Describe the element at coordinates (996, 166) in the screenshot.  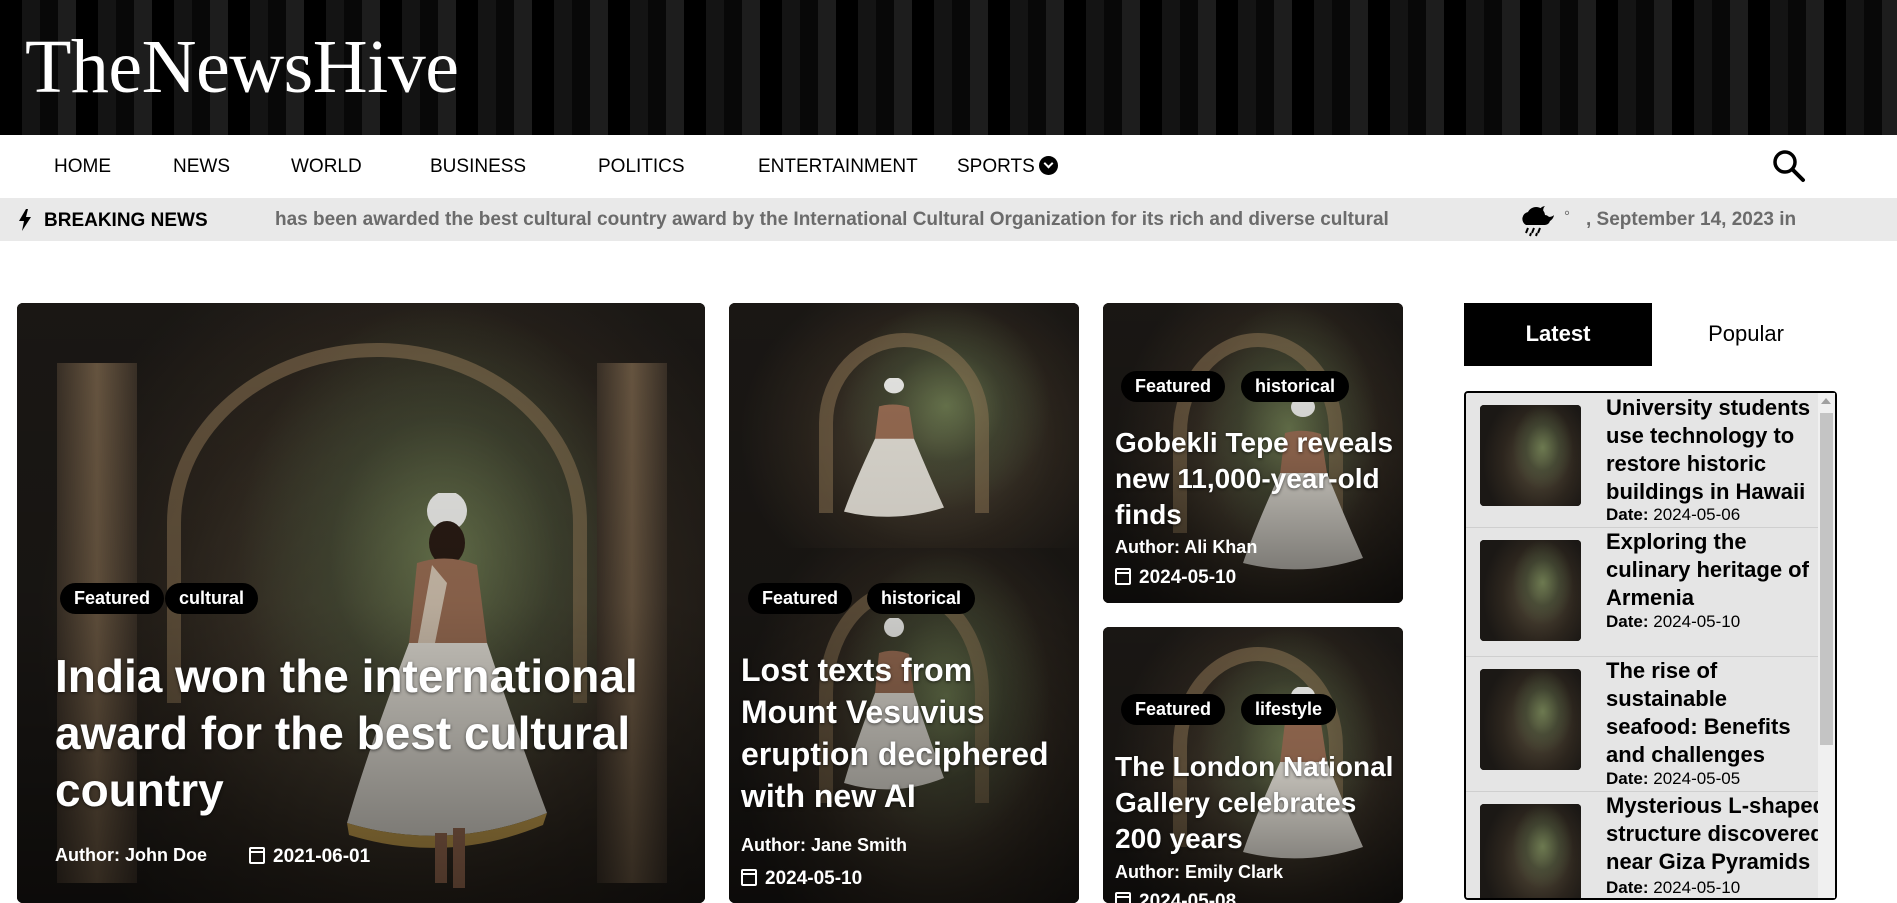
I see `nav-item-sports-label: SPORTS` at that location.